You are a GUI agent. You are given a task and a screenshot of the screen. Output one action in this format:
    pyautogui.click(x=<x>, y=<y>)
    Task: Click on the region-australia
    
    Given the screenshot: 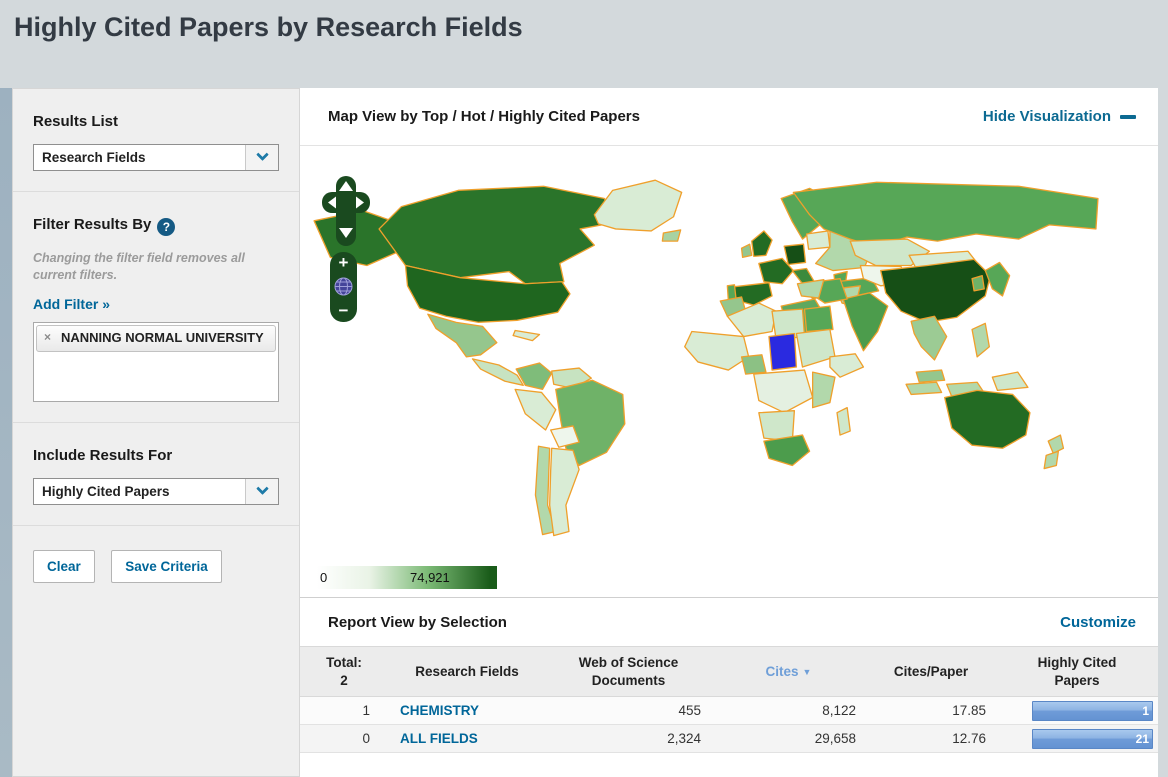 What is the action you would take?
    pyautogui.click(x=987, y=419)
    